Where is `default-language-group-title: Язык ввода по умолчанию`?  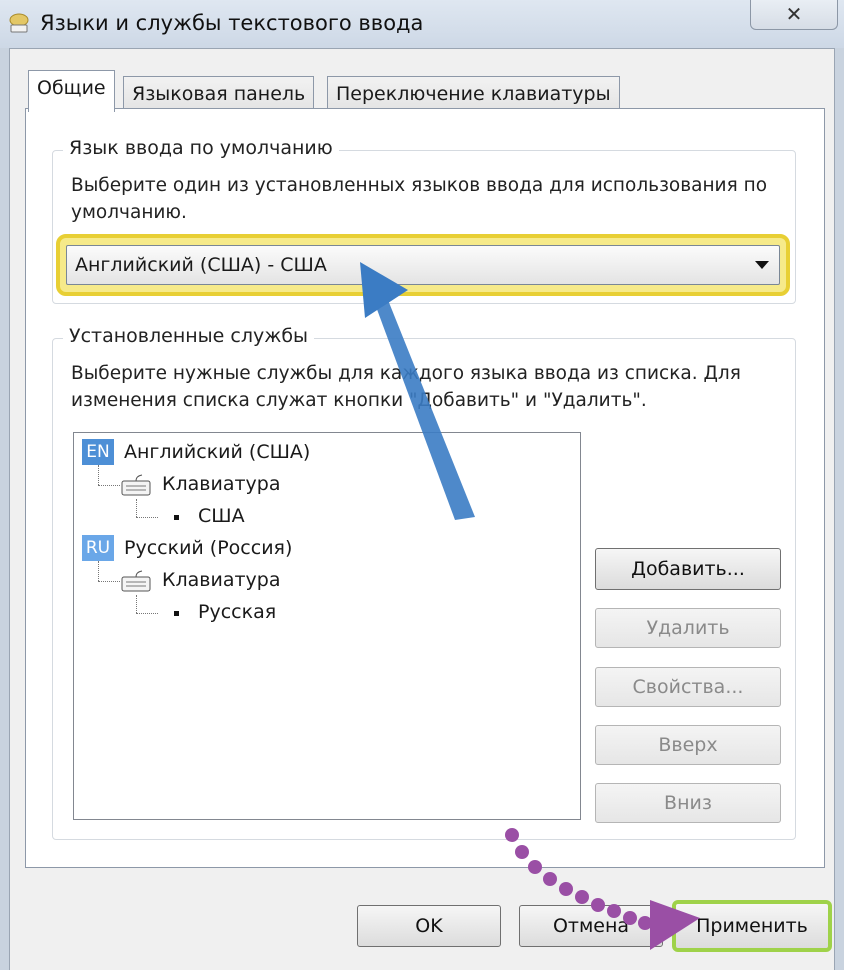 default-language-group-title: Язык ввода по умолчанию is located at coordinates (201, 148).